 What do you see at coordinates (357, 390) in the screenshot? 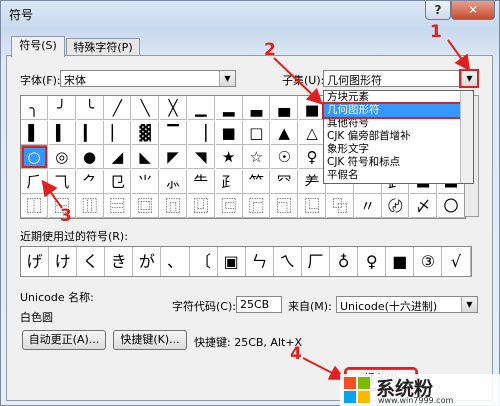
I see `windows-logo-icon` at bounding box center [357, 390].